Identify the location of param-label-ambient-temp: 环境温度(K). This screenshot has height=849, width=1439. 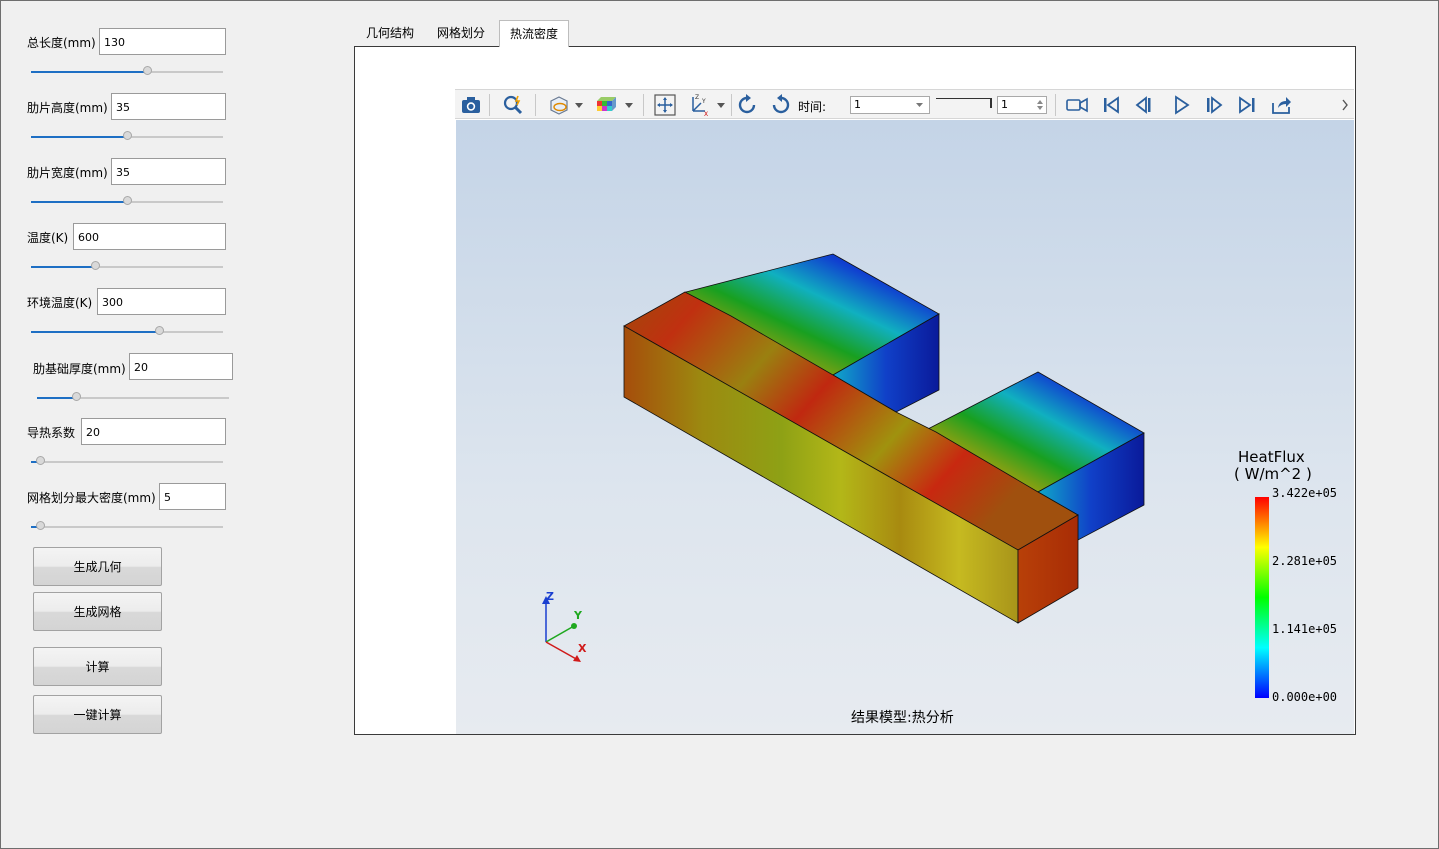
(60, 303).